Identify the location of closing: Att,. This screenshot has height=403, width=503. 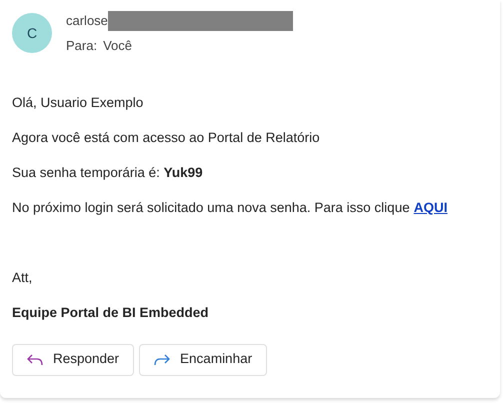
(23, 278).